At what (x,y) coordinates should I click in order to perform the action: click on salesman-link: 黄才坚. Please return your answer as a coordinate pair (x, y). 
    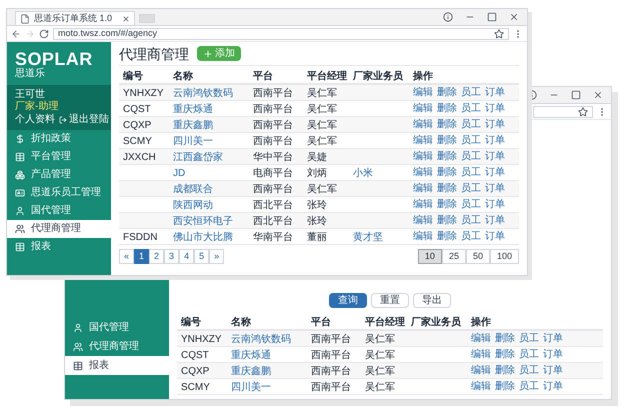
    Looking at the image, I should click on (368, 237).